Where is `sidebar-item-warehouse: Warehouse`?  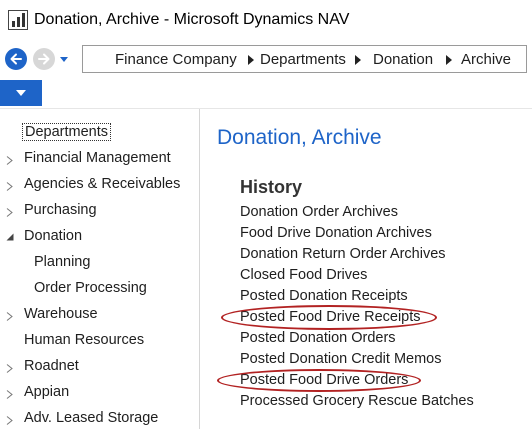
sidebar-item-warehouse: Warehouse is located at coordinates (99, 316).